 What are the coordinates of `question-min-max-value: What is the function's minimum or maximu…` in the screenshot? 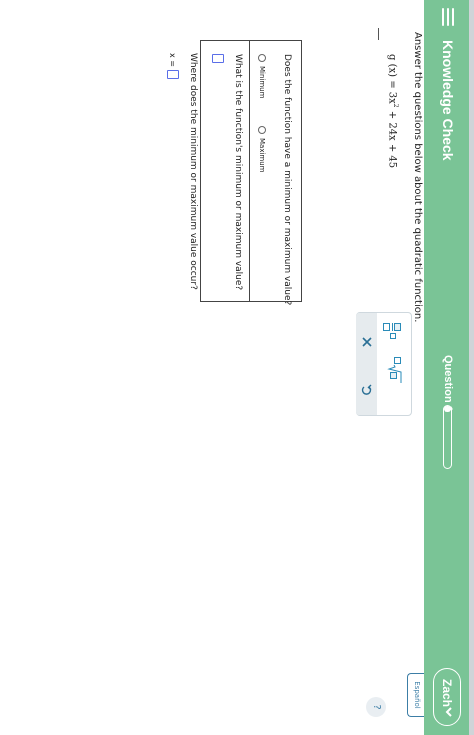 It's located at (226, 171).